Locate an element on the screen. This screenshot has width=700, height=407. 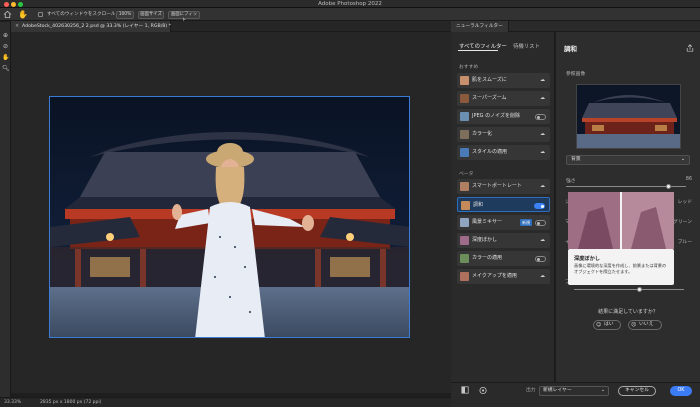
filter-name: 深度ぼかし is located at coordinates (485, 240).